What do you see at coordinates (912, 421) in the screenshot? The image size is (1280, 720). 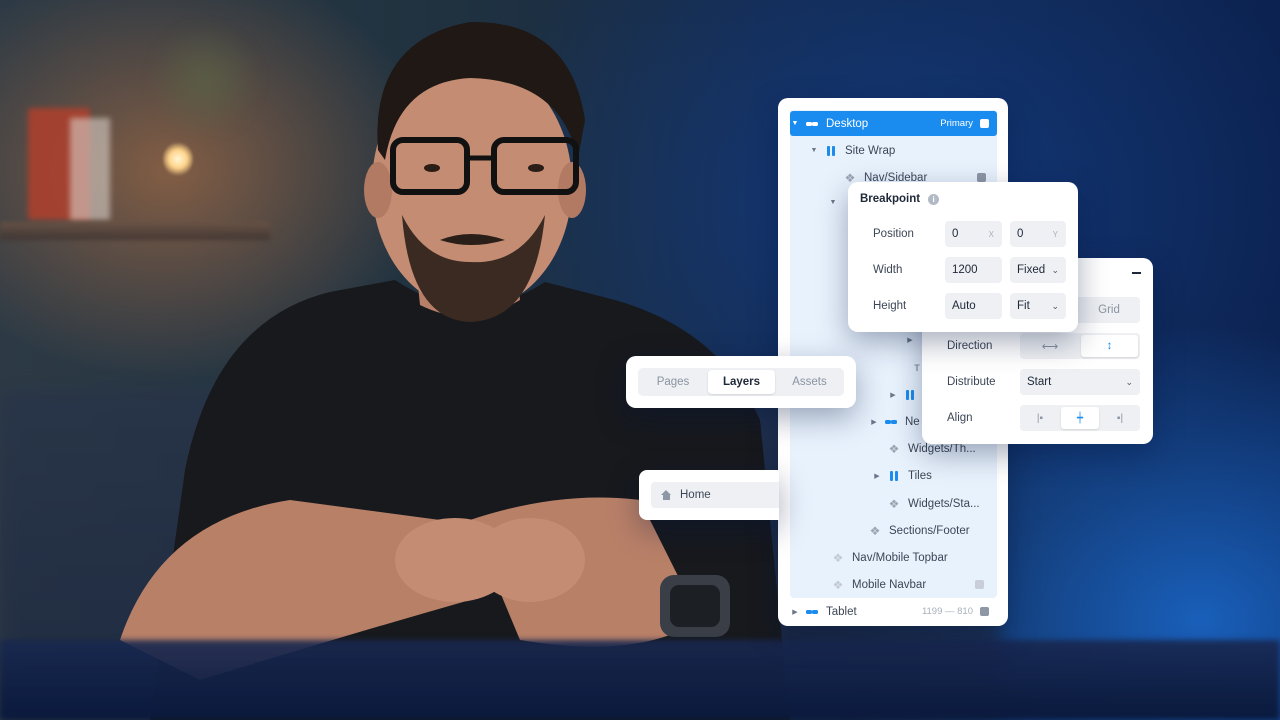 I see `layer-label: Ne` at bounding box center [912, 421].